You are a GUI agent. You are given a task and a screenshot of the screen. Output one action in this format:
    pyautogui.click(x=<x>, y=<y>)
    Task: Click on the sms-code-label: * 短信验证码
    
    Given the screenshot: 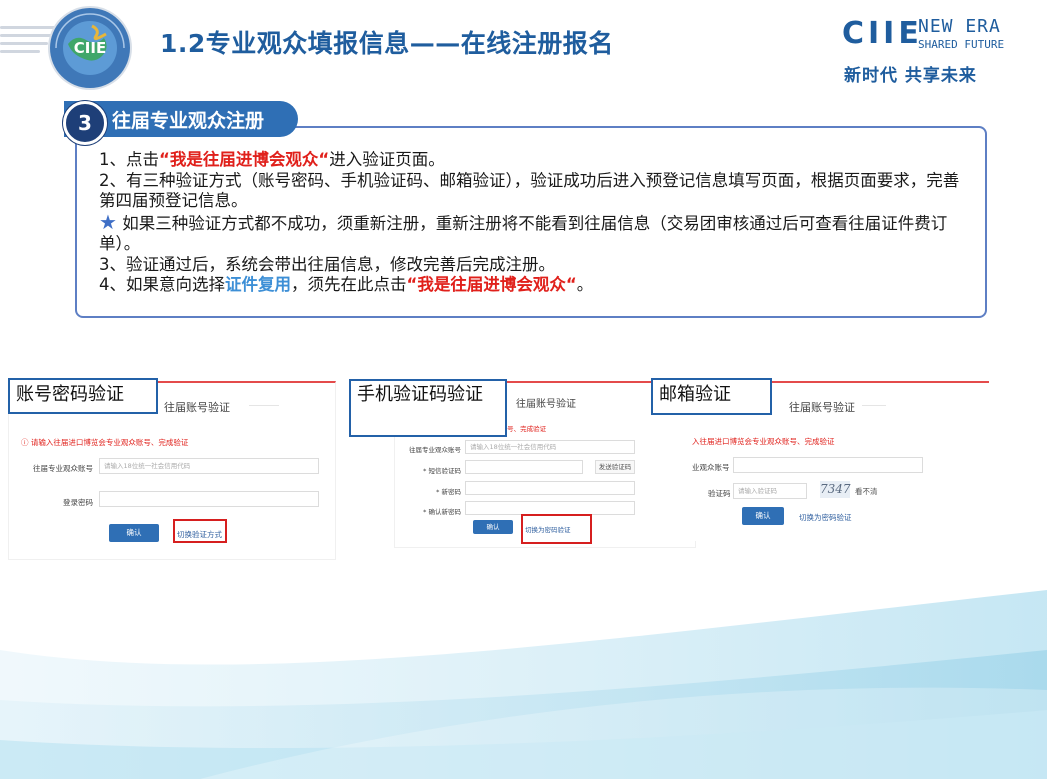 What is the action you would take?
    pyautogui.click(x=442, y=471)
    